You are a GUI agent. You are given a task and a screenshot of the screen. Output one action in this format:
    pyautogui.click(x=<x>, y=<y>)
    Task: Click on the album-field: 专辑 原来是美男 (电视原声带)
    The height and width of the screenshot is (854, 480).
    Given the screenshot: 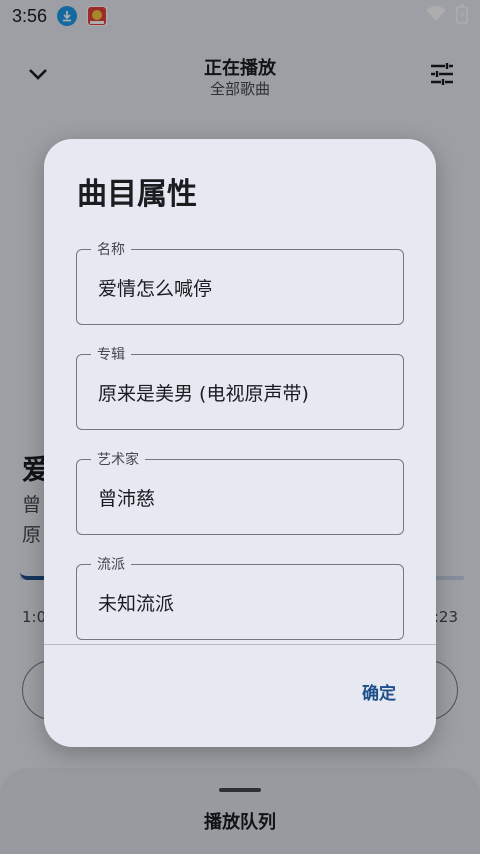 What is the action you would take?
    pyautogui.click(x=240, y=387)
    